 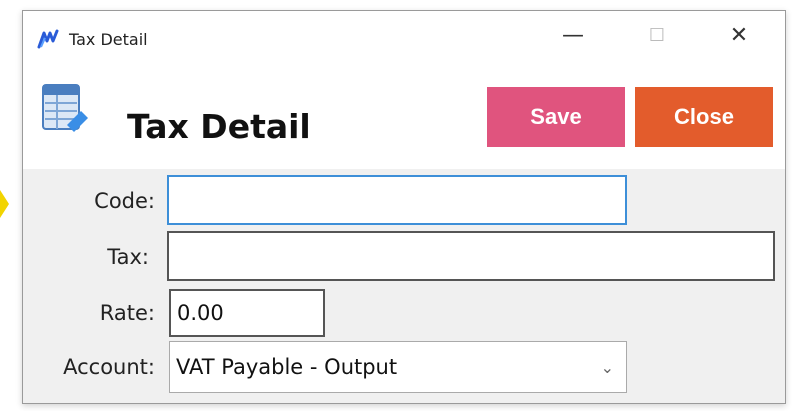 I want to click on close-icon: ✕, so click(x=739, y=35).